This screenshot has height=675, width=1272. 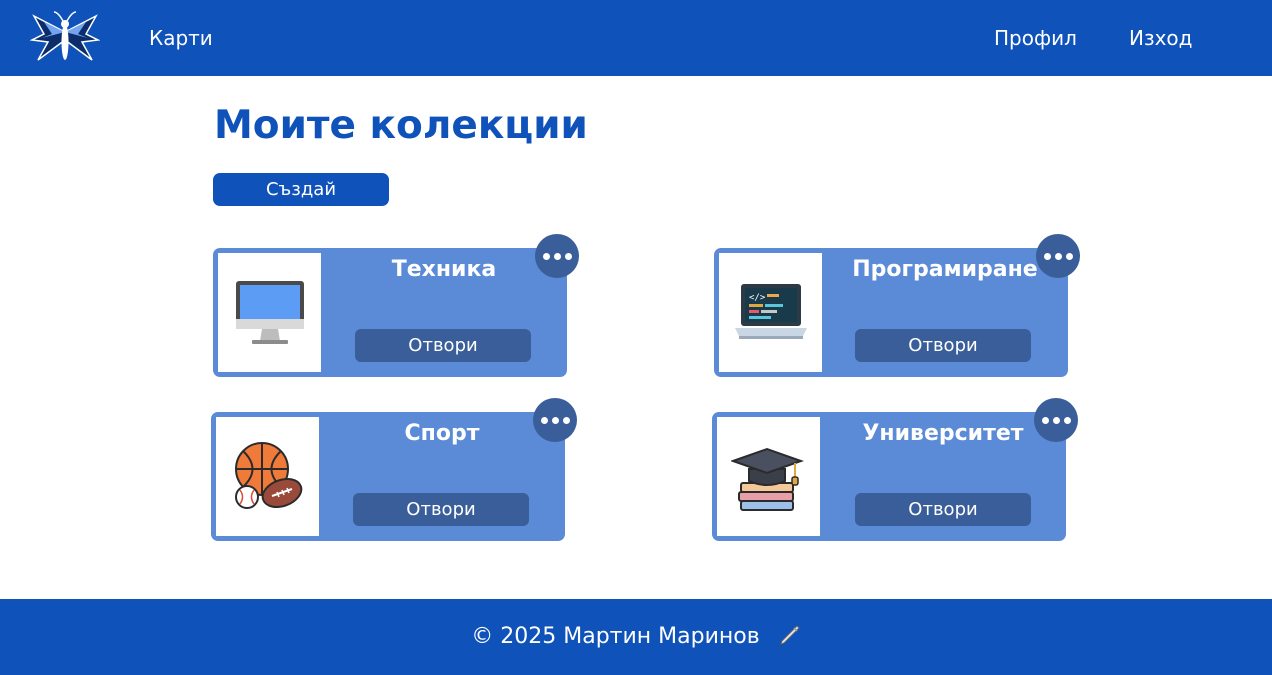 What do you see at coordinates (788, 636) in the screenshot?
I see `pen-icon` at bounding box center [788, 636].